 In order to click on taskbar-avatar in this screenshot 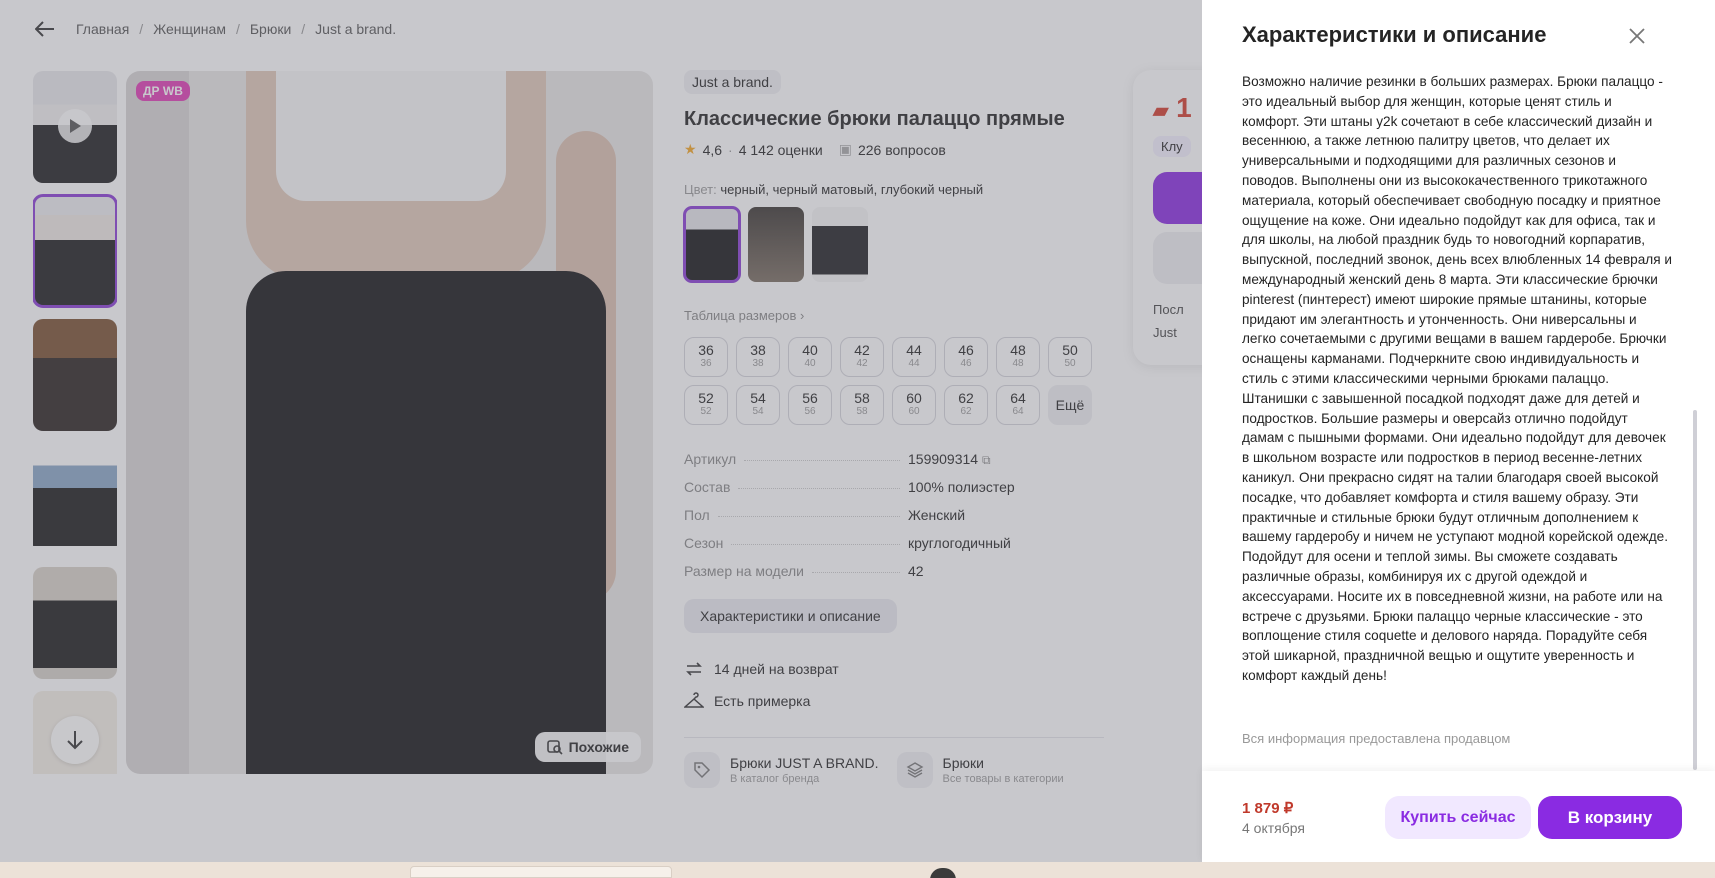, I will do `click(943, 873)`.